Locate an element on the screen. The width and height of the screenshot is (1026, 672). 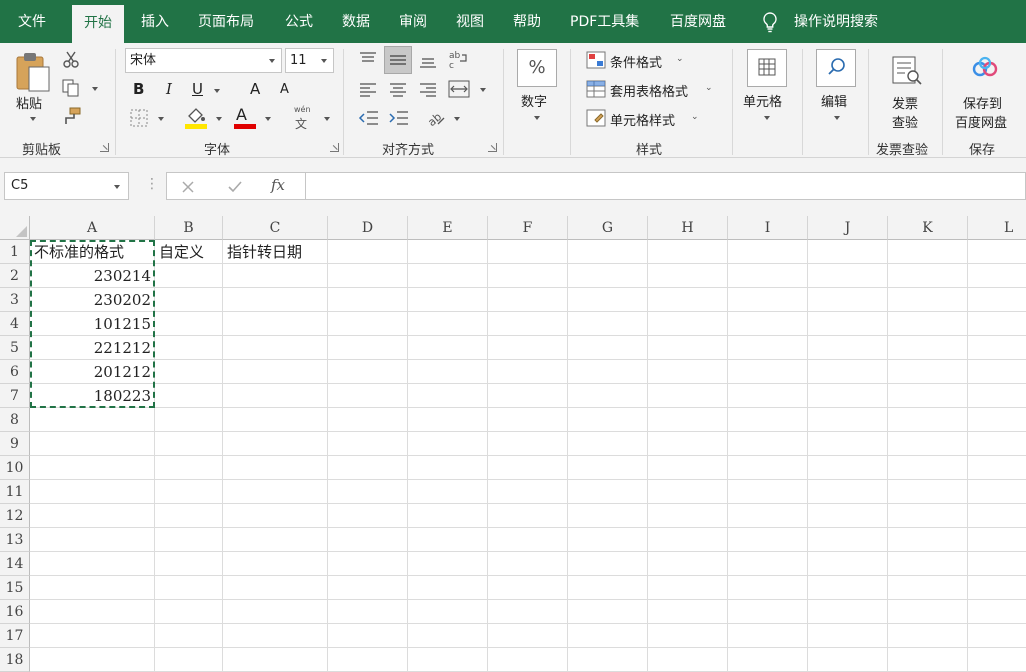
editing-button is located at coordinates (836, 68).